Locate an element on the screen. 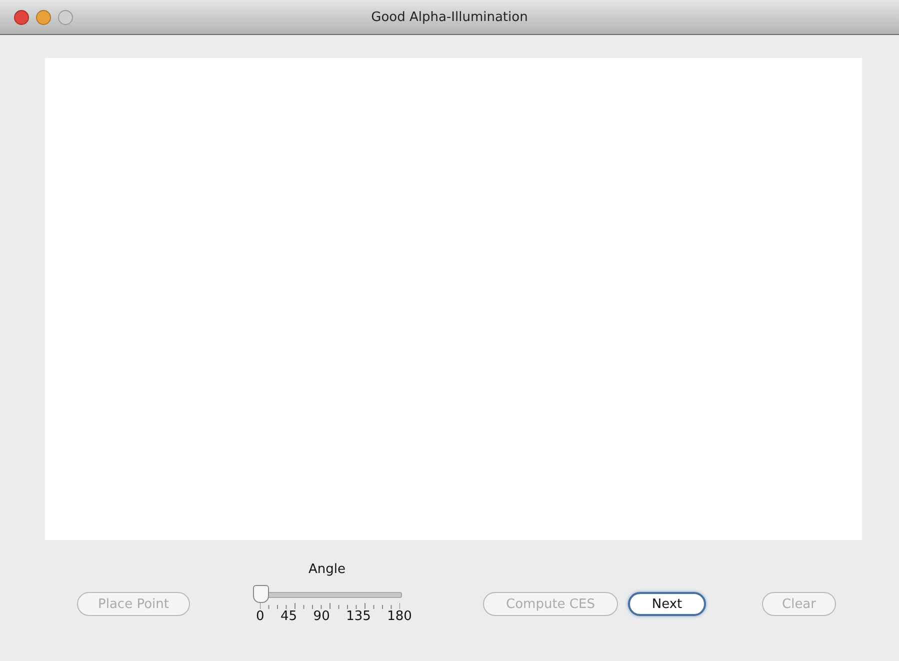 The image size is (899, 661). slider-label: Angle is located at coordinates (327, 570).